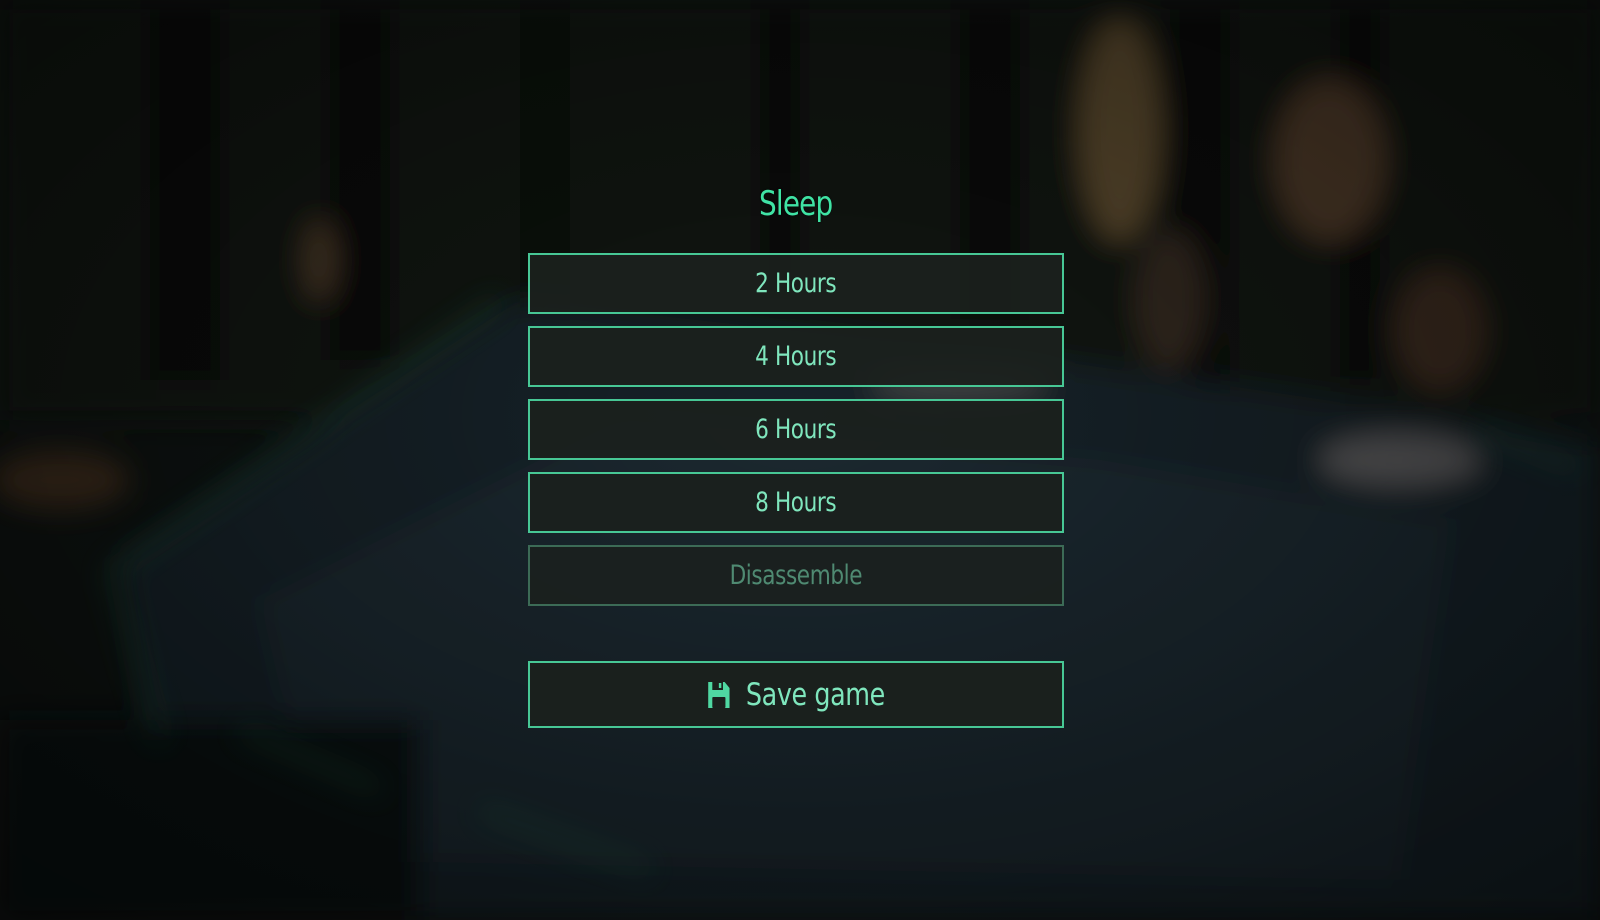 The image size is (1600, 920). What do you see at coordinates (796, 204) in the screenshot?
I see `menu-title: Sleep` at bounding box center [796, 204].